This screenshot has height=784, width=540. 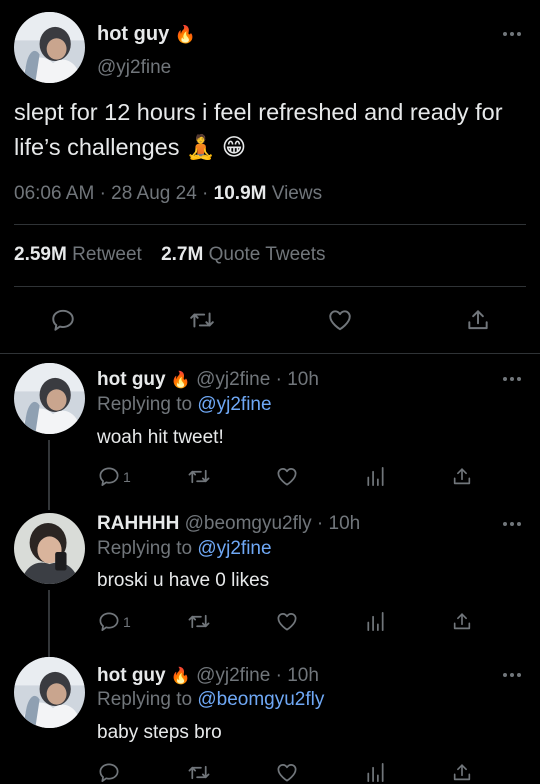 I want to click on tweet-time: 06:06 AM, so click(x=54, y=193).